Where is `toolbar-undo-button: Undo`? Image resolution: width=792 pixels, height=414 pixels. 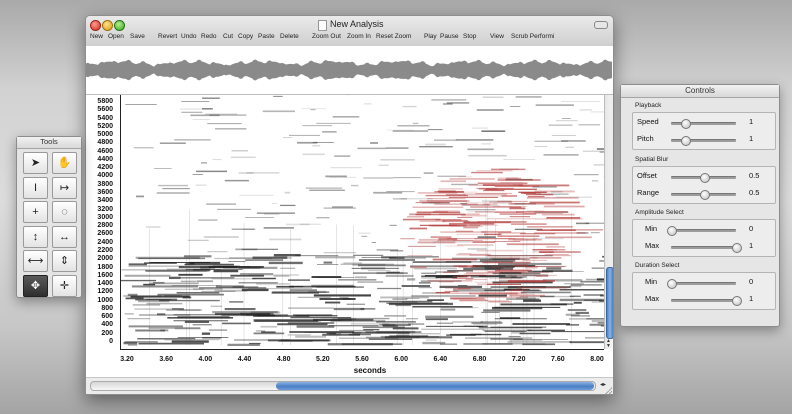
toolbar-undo-button: Undo is located at coordinates (189, 36).